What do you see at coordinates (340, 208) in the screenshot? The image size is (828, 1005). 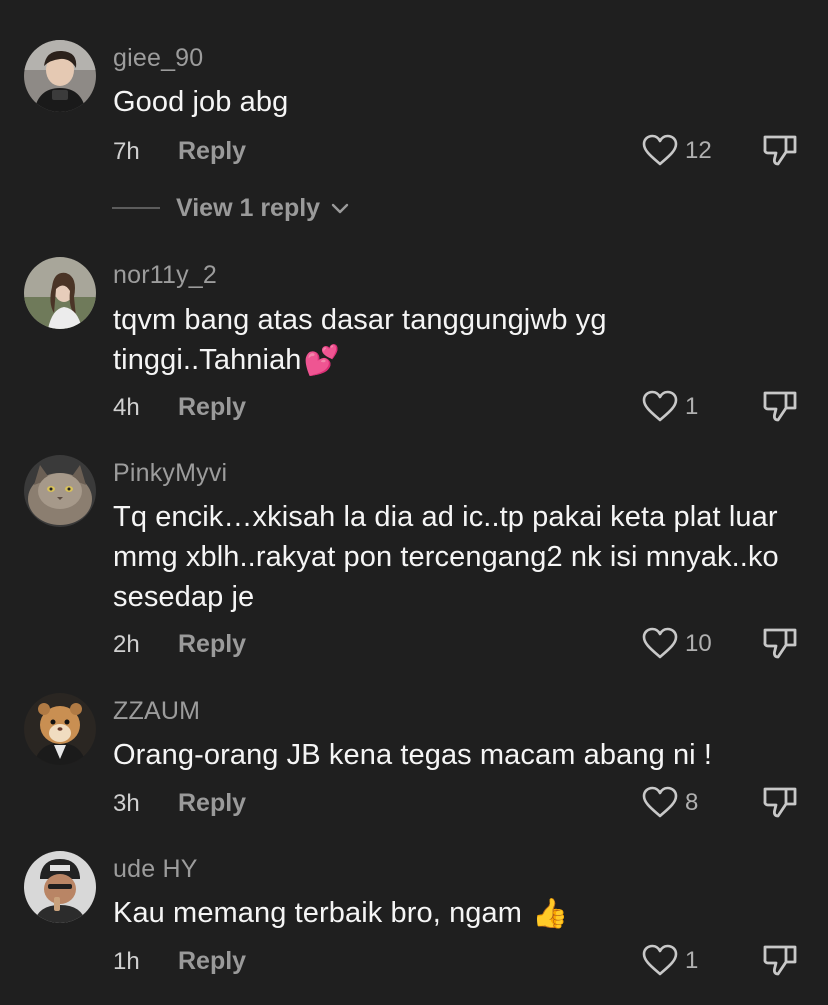 I see `chevron-down-icon` at bounding box center [340, 208].